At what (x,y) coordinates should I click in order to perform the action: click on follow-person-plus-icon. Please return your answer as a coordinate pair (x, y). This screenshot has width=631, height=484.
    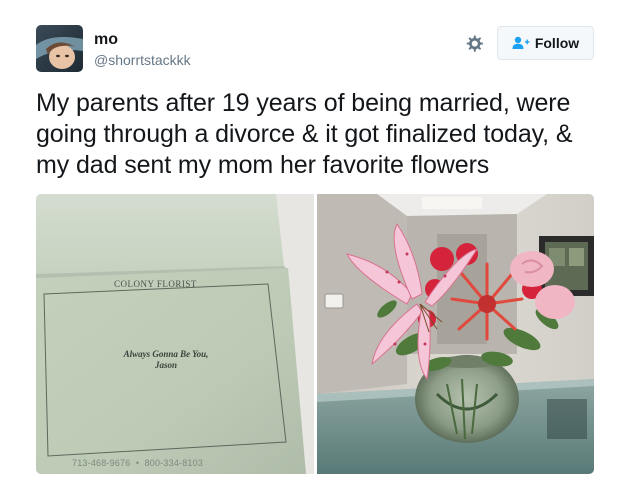
    Looking at the image, I should click on (521, 42).